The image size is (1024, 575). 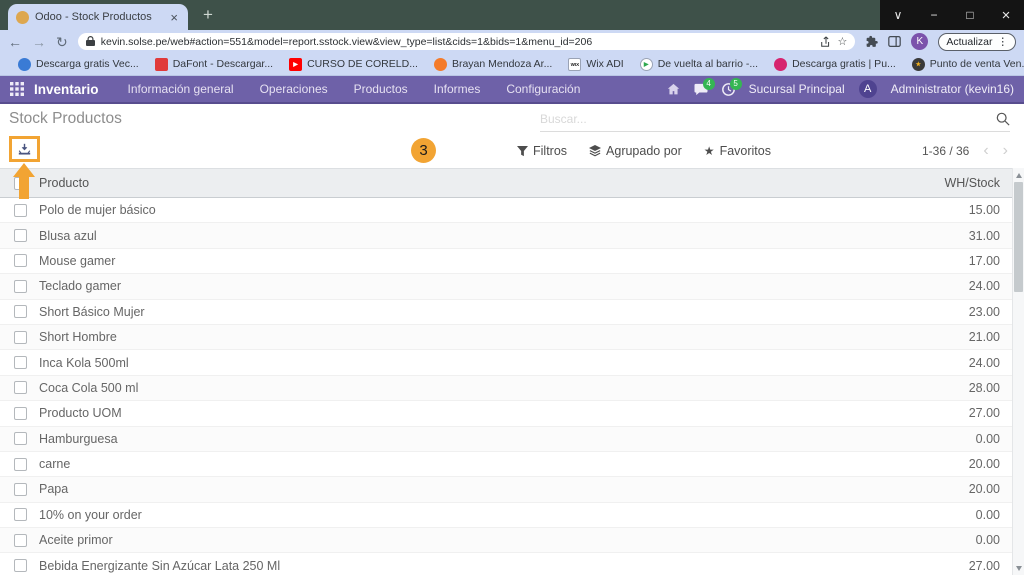 What do you see at coordinates (952, 89) in the screenshot?
I see `user-menu: Administrator (kevin16)` at bounding box center [952, 89].